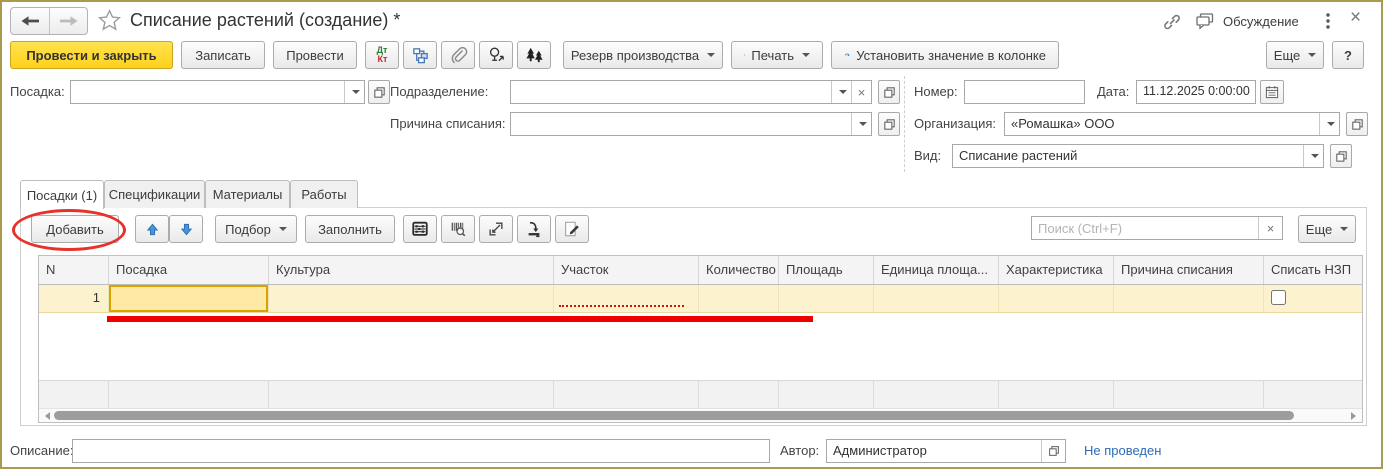 The width and height of the screenshot is (1383, 469). What do you see at coordinates (1138, 156) in the screenshot?
I see `kind-field: Списание растений` at bounding box center [1138, 156].